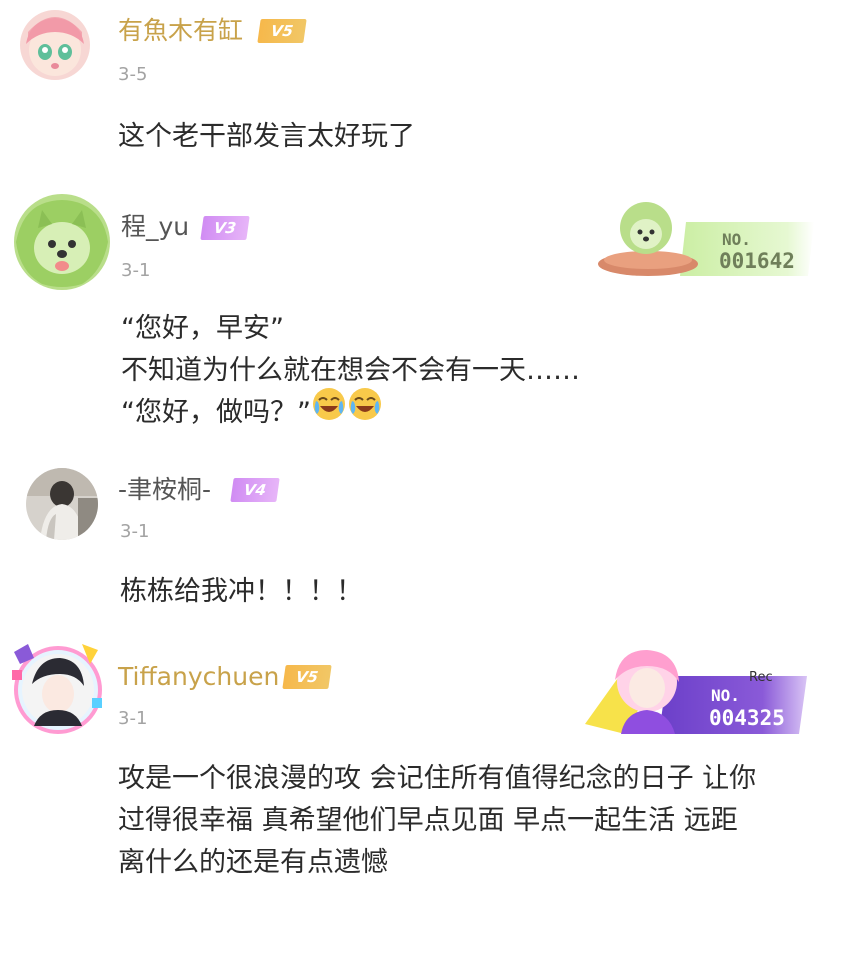 The image size is (850, 960). Describe the element at coordinates (761, 677) in the screenshot. I see `fan-badge-tag: Rec` at that location.